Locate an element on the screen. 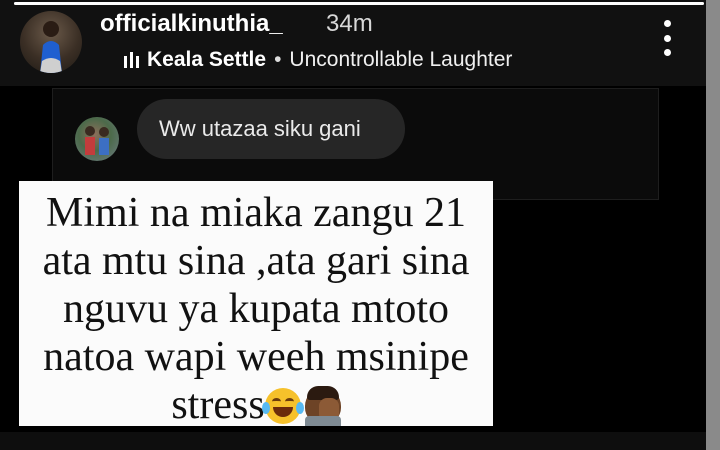  more-options-icon is located at coordinates (667, 38).